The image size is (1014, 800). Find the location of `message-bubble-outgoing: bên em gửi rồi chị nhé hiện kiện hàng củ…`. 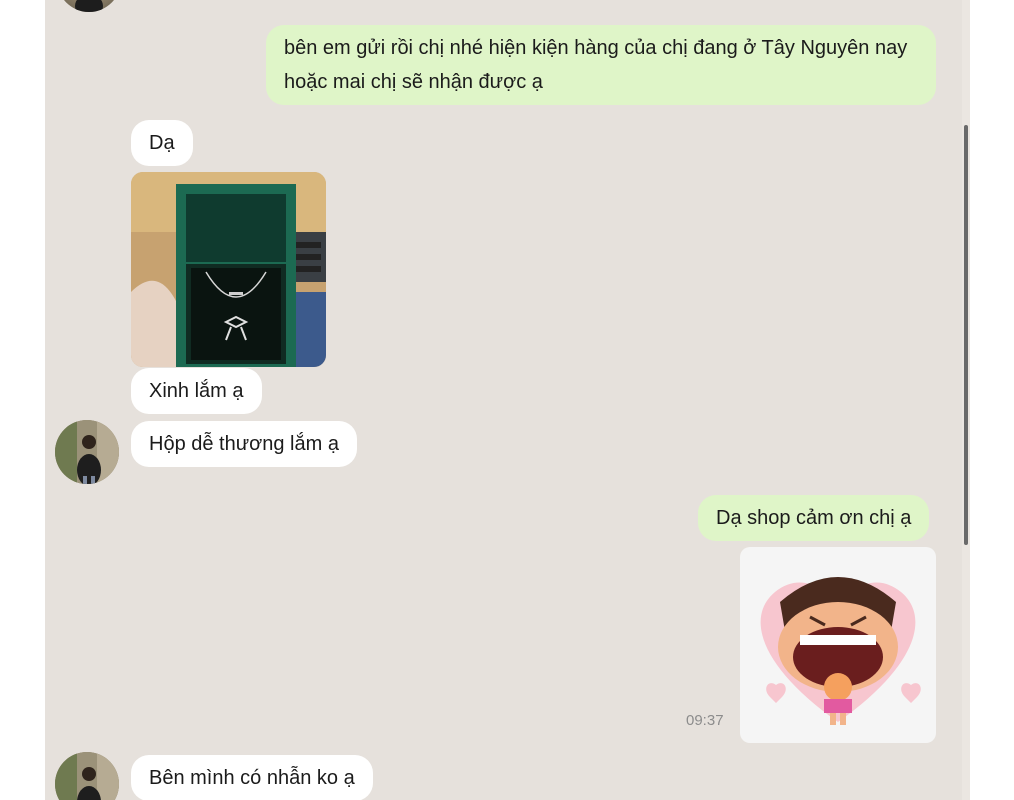

message-bubble-outgoing: bên em gửi rồi chị nhé hiện kiện hàng củ… is located at coordinates (601, 65).